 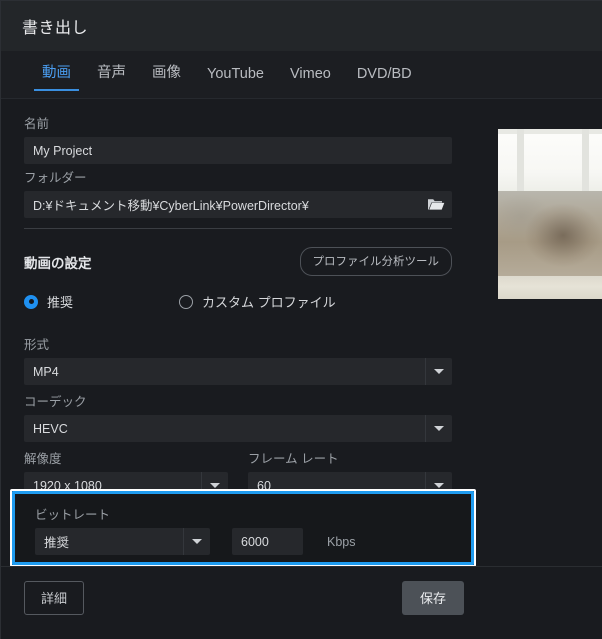 What do you see at coordinates (238, 150) in the screenshot?
I see `name-input` at bounding box center [238, 150].